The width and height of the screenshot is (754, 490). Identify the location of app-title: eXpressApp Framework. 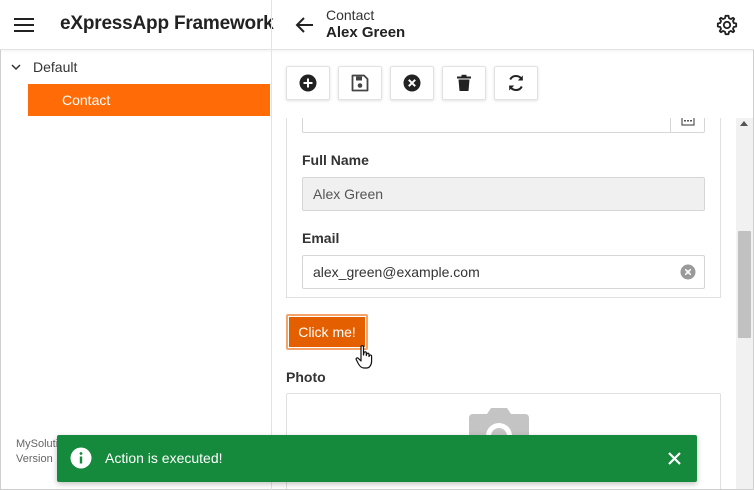
(167, 23).